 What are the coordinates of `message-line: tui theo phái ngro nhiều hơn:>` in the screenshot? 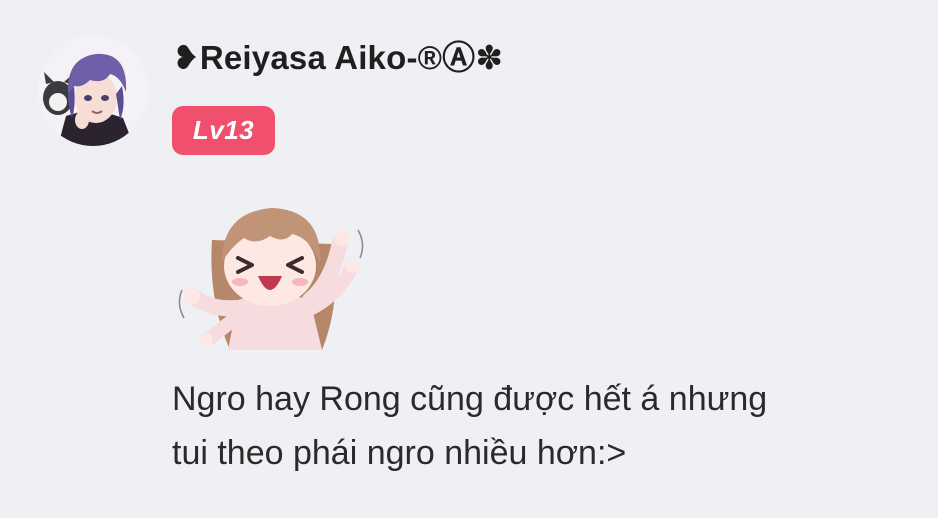 It's located at (399, 453).